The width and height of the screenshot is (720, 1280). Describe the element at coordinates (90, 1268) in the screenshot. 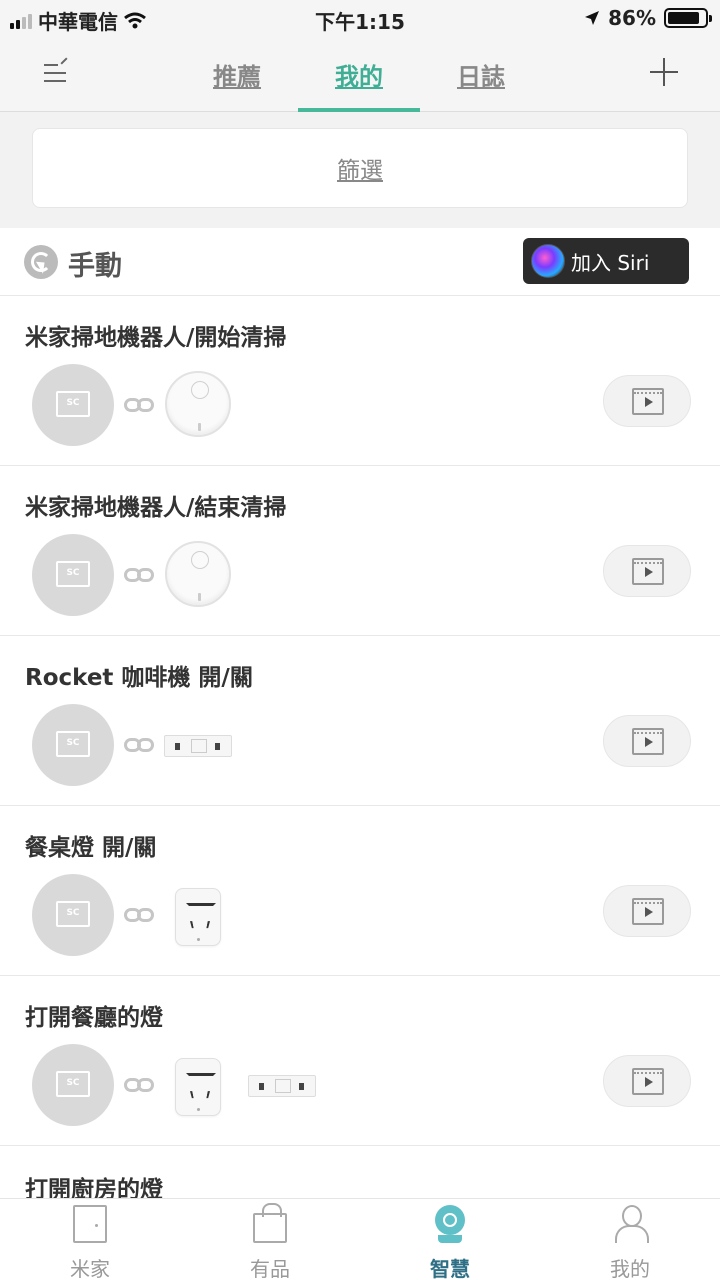

I see `bottom-tab-label: 米家` at that location.